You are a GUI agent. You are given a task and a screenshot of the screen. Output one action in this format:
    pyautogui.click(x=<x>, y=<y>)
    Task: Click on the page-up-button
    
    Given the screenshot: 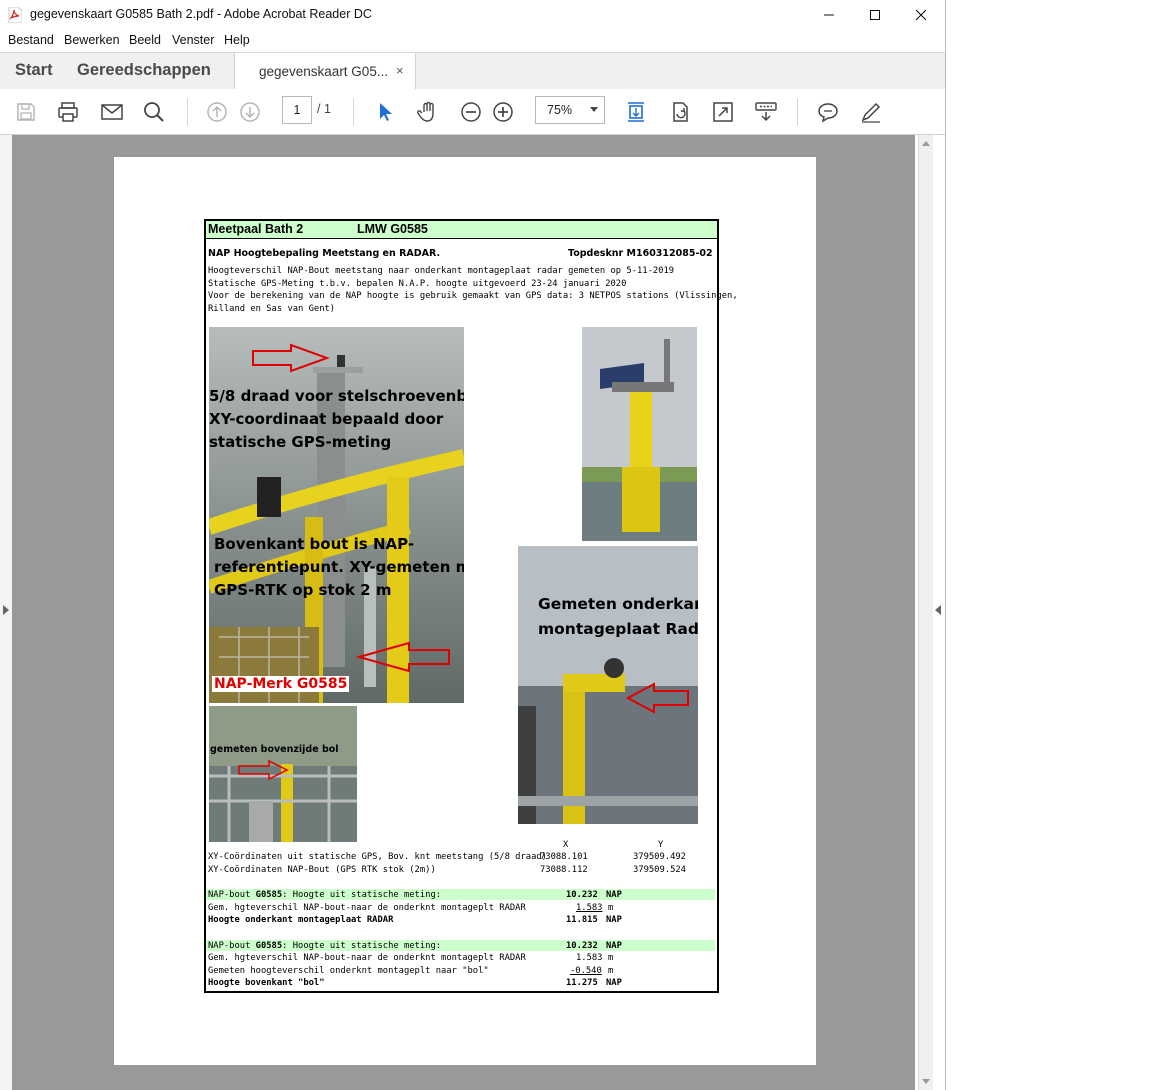 What is the action you would take?
    pyautogui.click(x=217, y=112)
    